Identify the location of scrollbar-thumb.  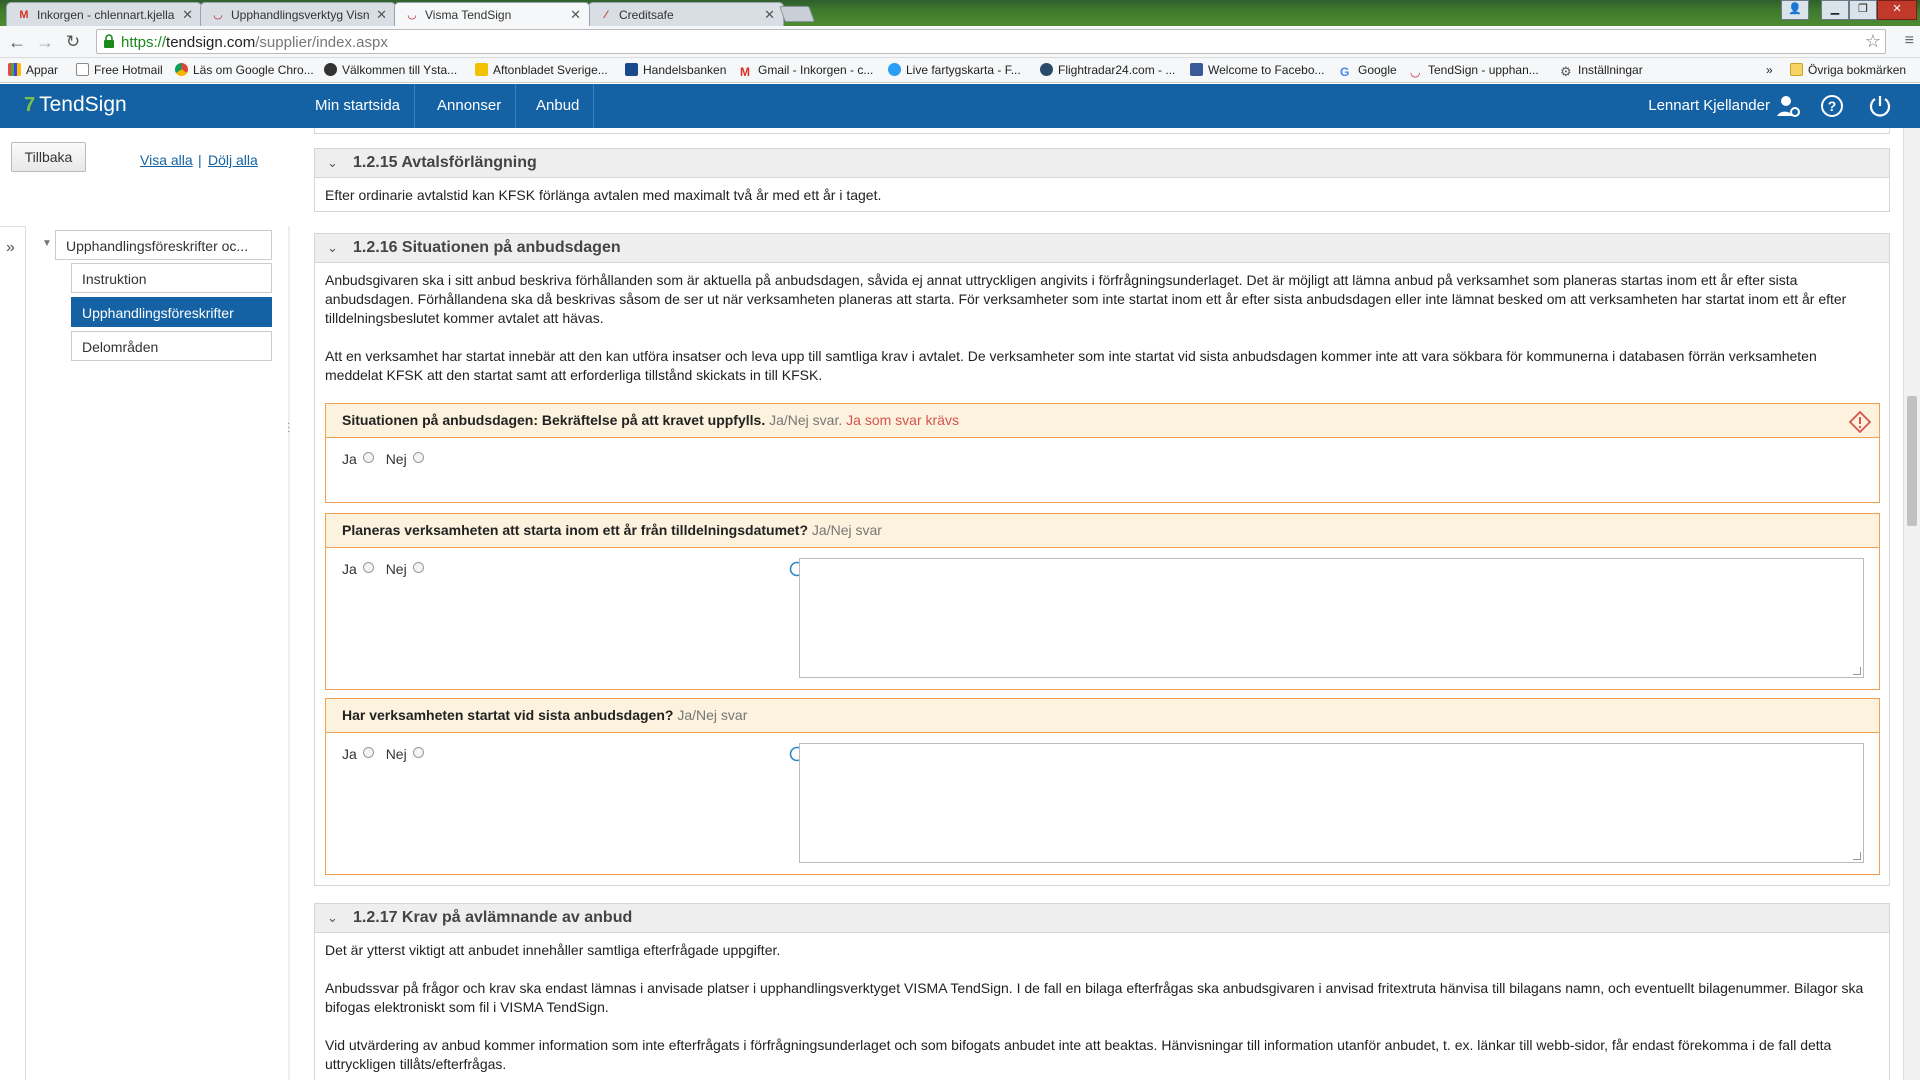
(1912, 461).